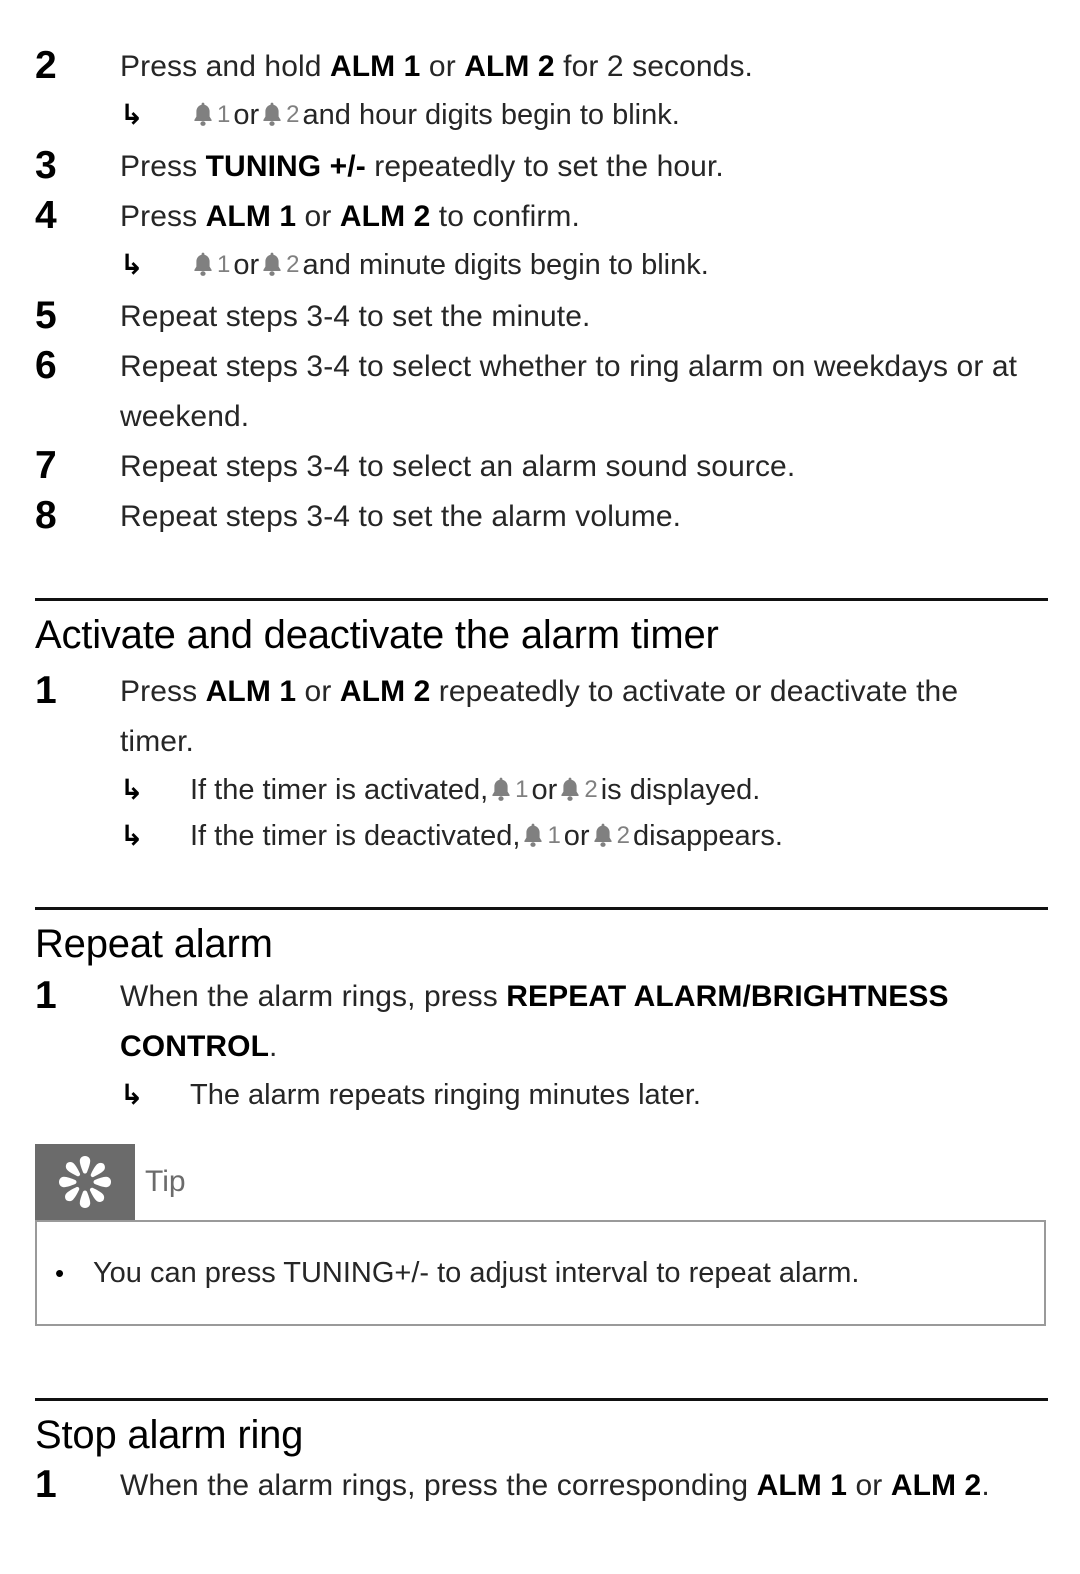 This screenshot has width=1080, height=1574. I want to click on step-number: 8, so click(46, 515).